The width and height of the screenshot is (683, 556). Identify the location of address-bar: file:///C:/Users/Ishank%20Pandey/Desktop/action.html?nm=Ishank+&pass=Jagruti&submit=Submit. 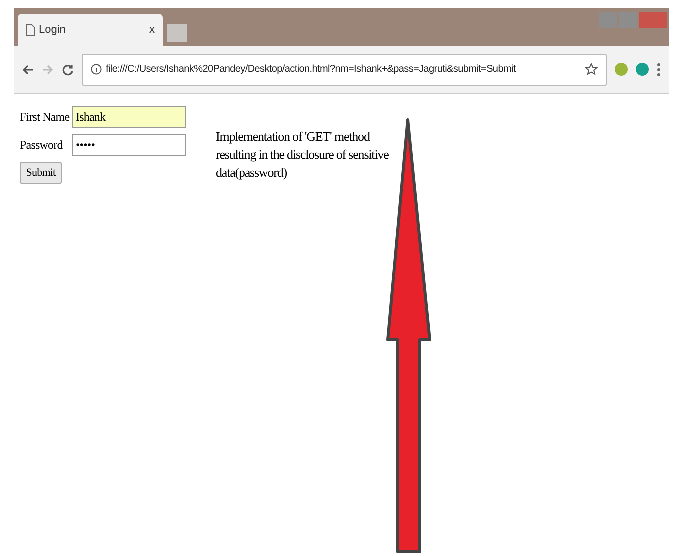
(344, 70).